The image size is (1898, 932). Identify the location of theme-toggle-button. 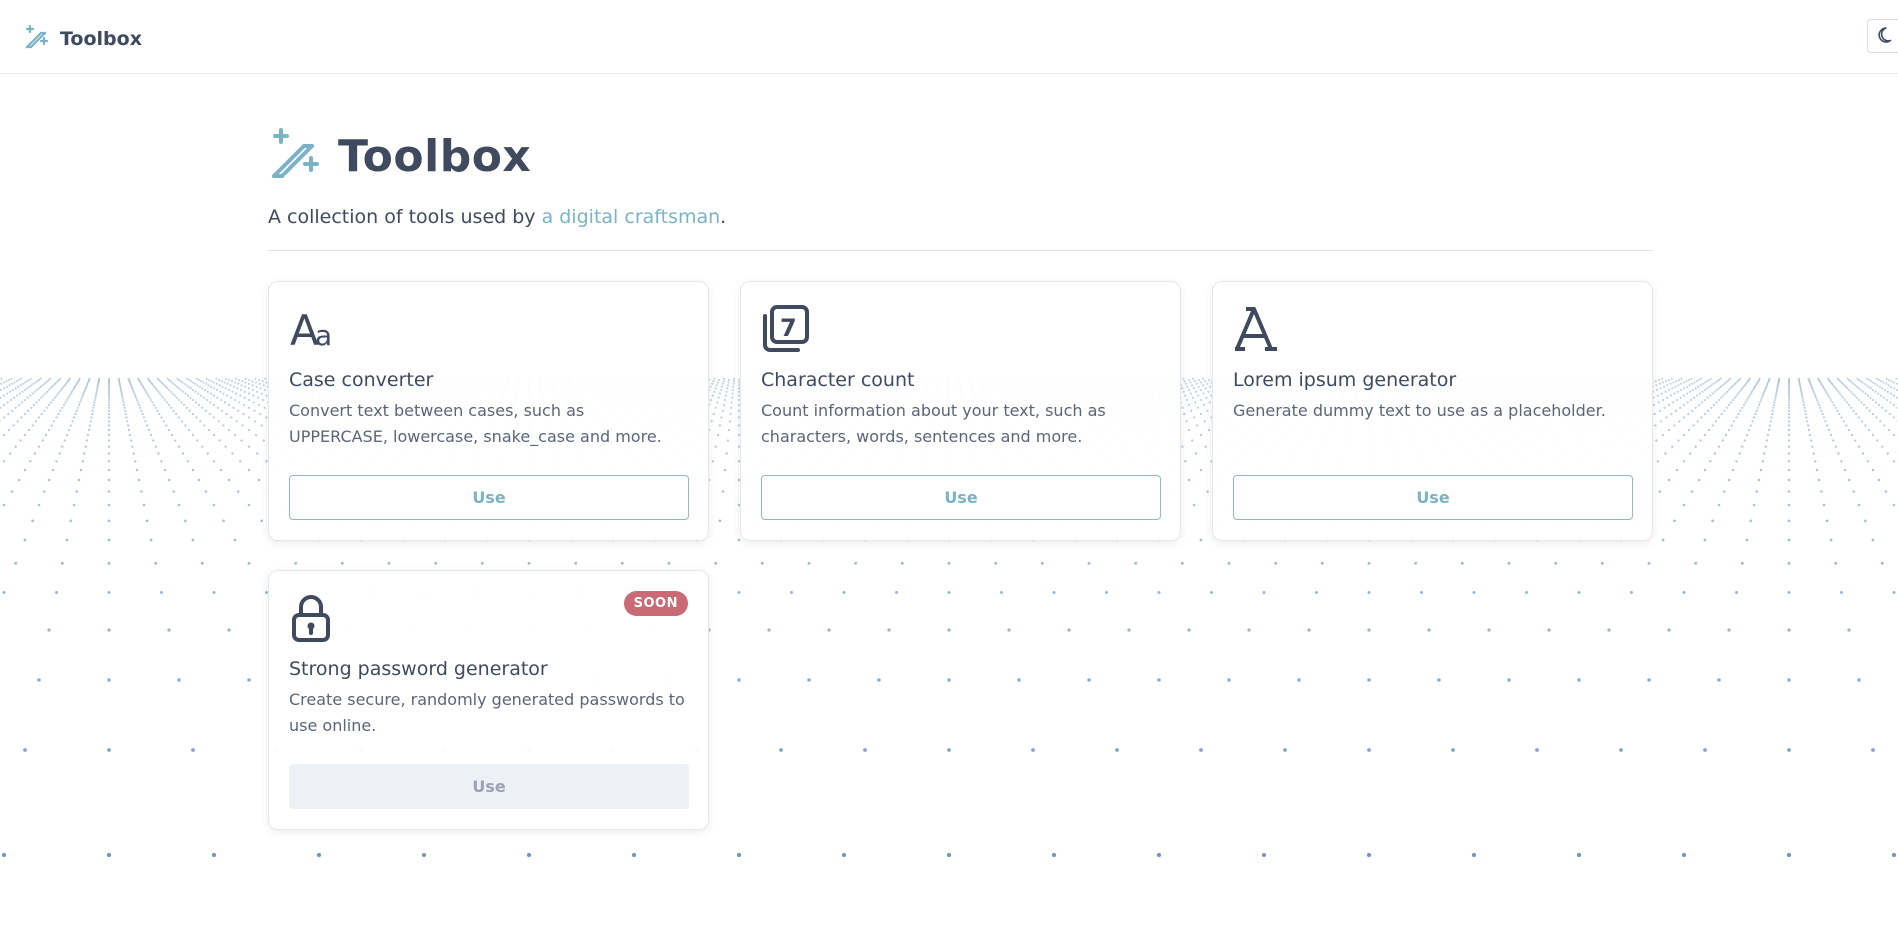
(1882, 36).